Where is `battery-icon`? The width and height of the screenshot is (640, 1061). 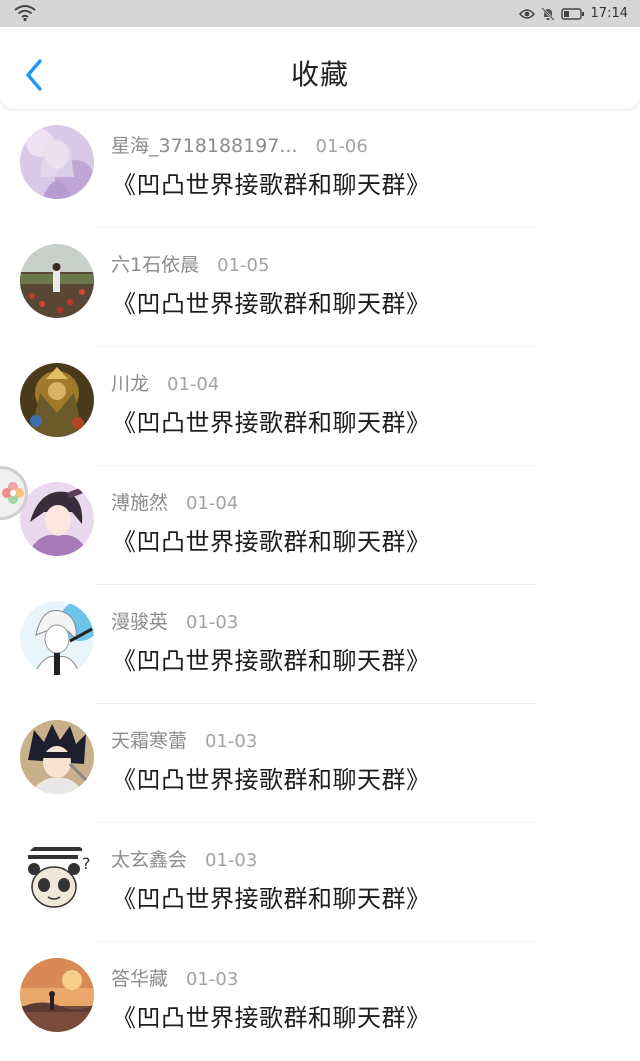 battery-icon is located at coordinates (572, 13).